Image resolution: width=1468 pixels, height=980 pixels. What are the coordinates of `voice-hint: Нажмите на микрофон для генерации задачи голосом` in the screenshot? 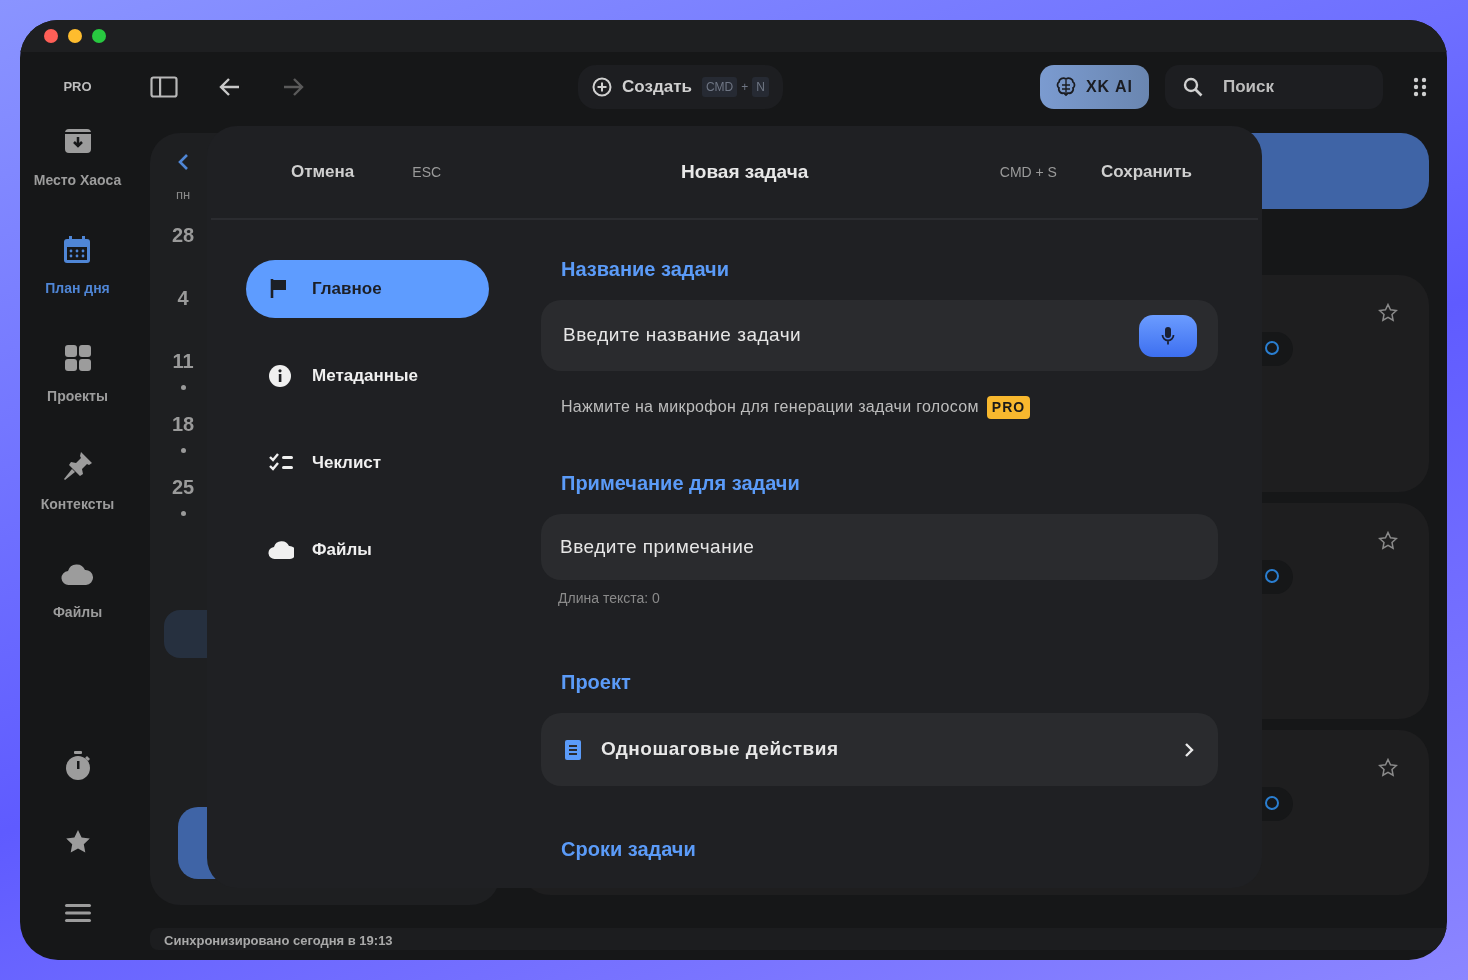 It's located at (770, 407).